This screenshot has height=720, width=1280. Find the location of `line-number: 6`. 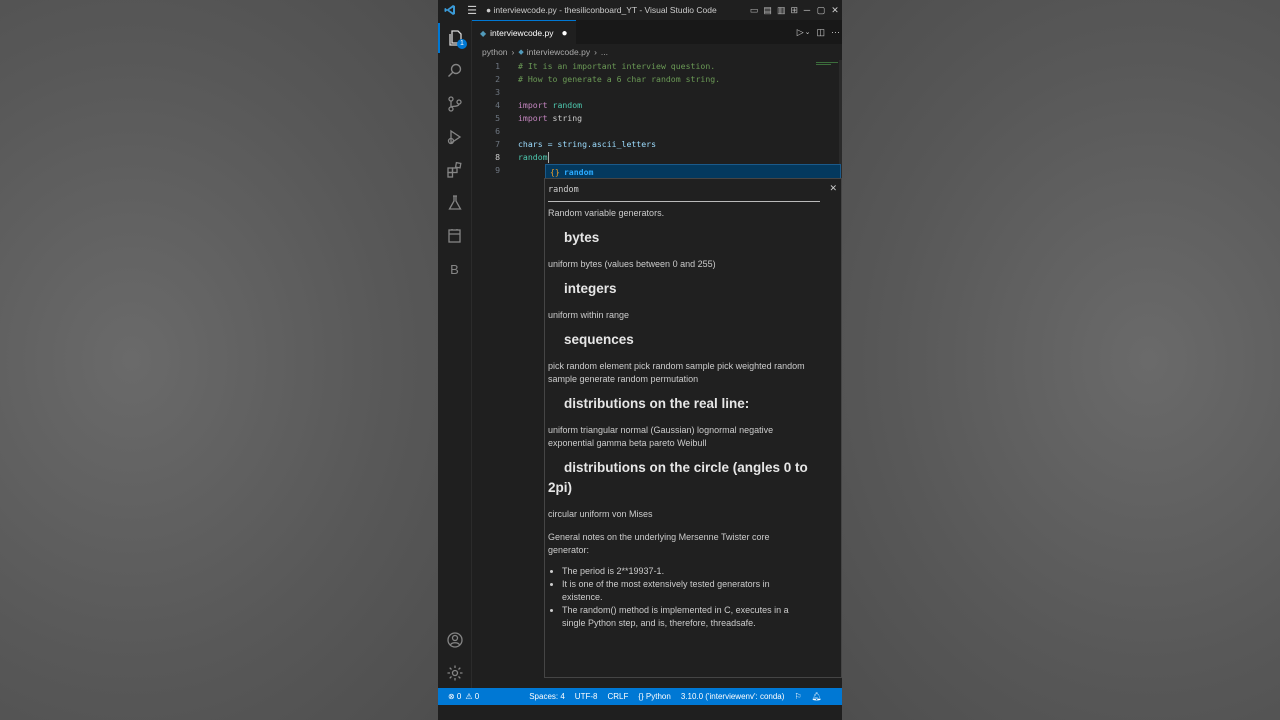

line-number: 6 is located at coordinates (497, 131).